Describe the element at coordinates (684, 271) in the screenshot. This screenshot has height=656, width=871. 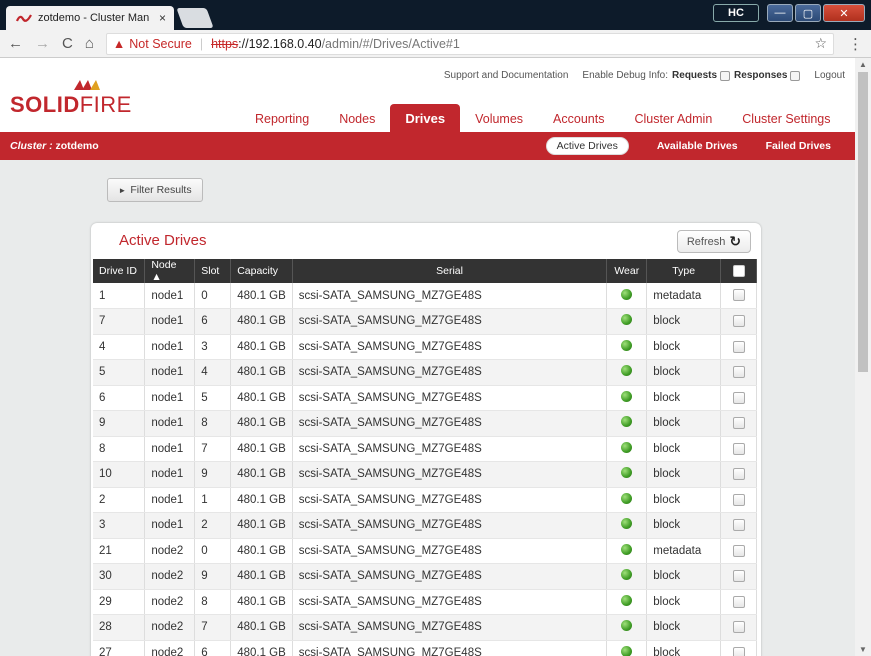
I see `col-type: Type` at that location.